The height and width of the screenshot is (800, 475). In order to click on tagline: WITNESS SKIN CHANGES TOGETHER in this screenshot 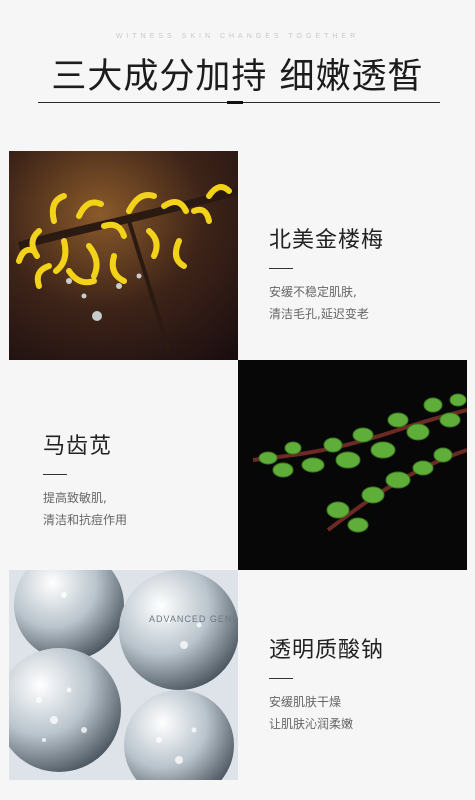, I will do `click(237, 36)`.